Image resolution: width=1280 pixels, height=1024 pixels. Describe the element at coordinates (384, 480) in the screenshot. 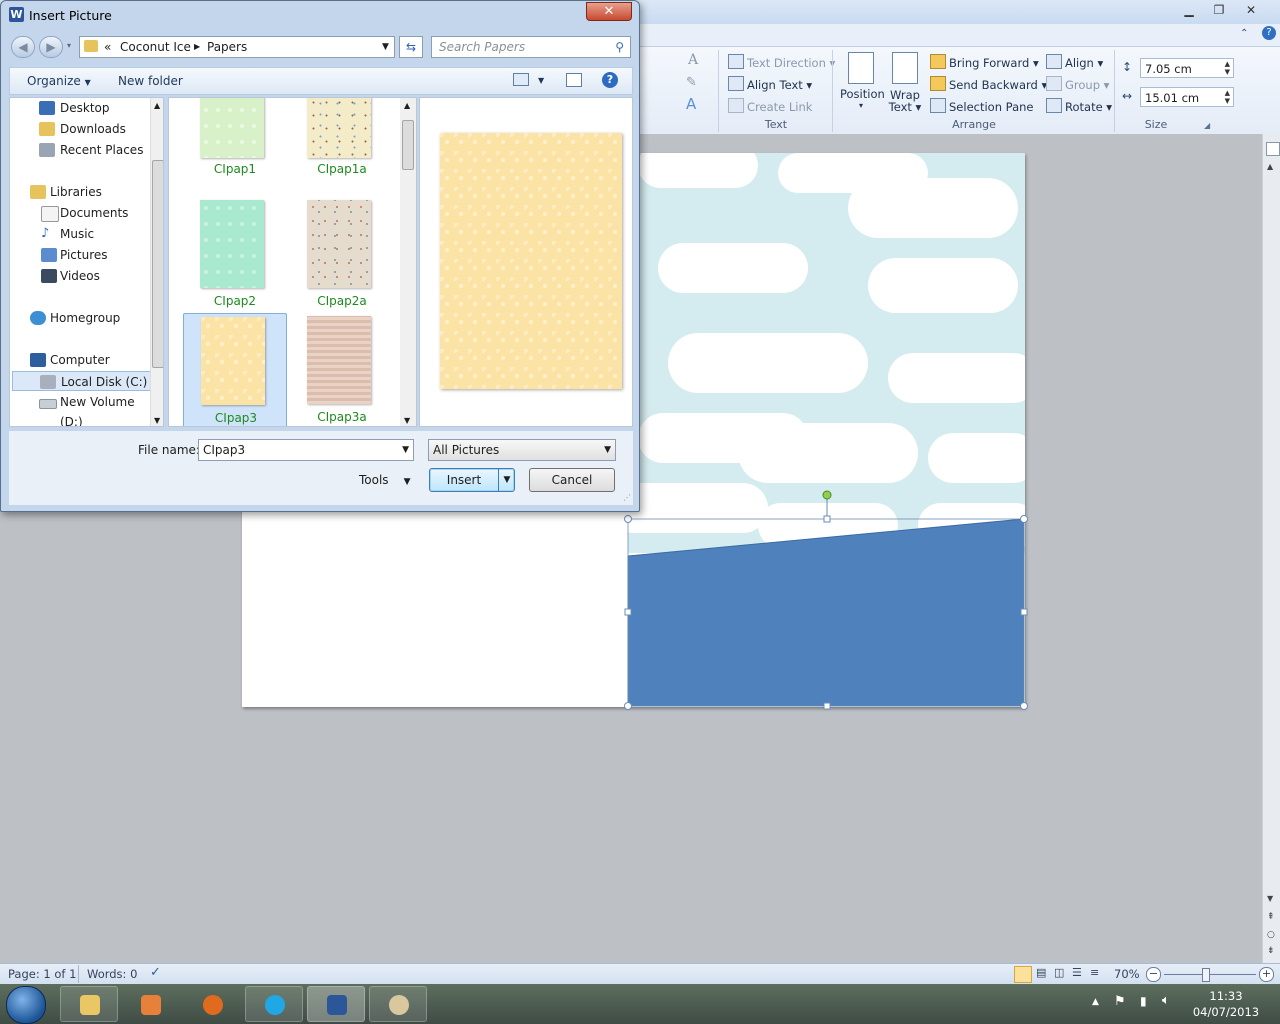

I see `tools-menu: Tools ▼` at that location.